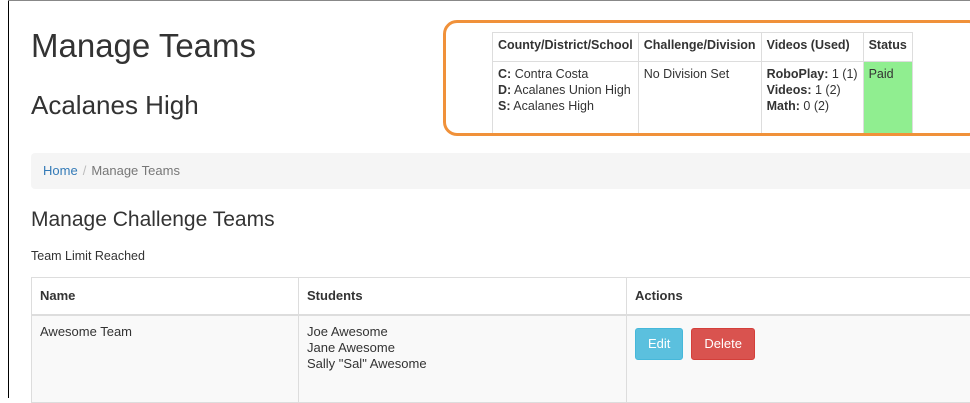 The image size is (970, 403). I want to click on students-column-header: Students, so click(463, 297).